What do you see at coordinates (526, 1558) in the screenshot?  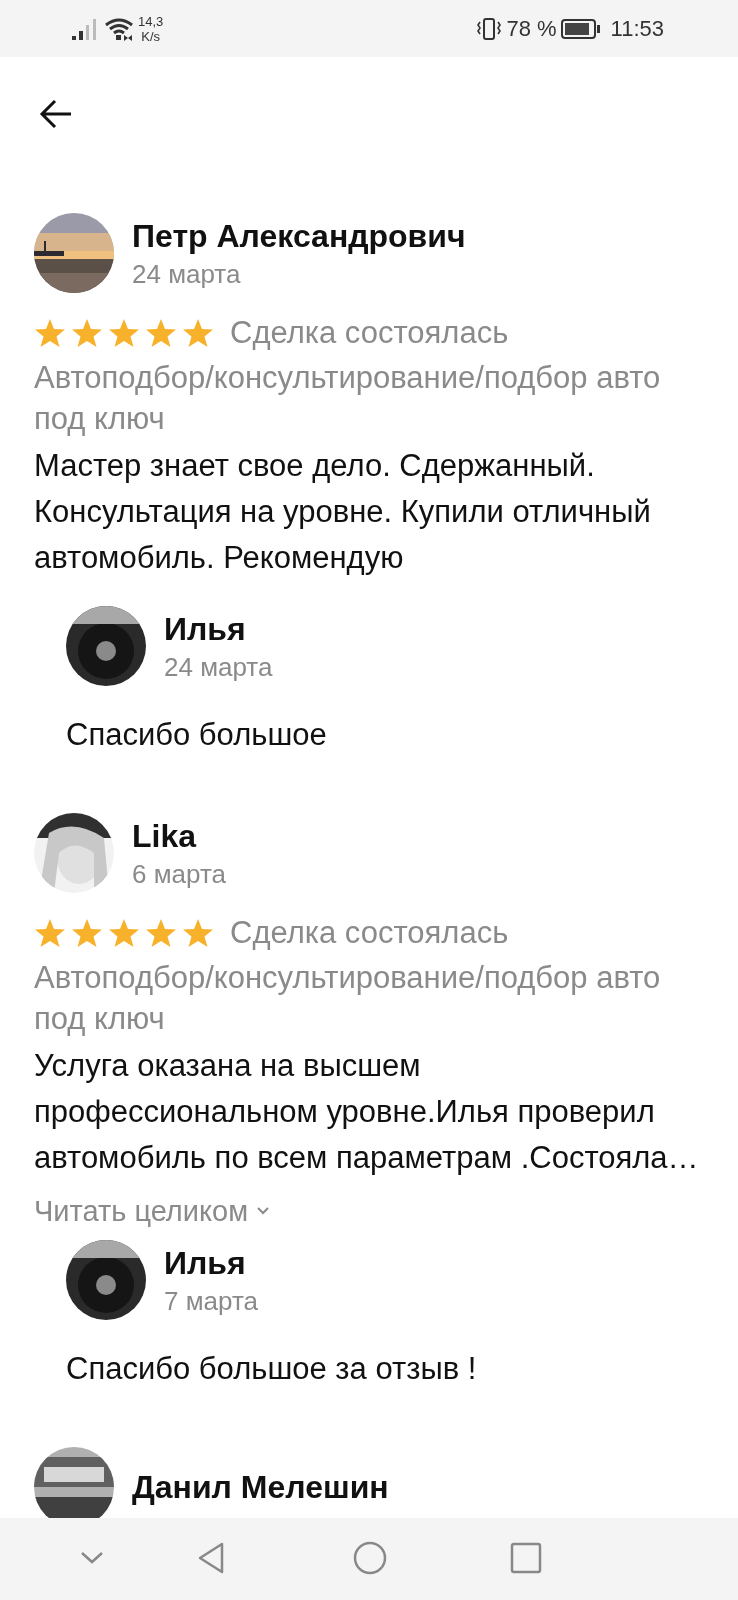 I see `recents-icon` at bounding box center [526, 1558].